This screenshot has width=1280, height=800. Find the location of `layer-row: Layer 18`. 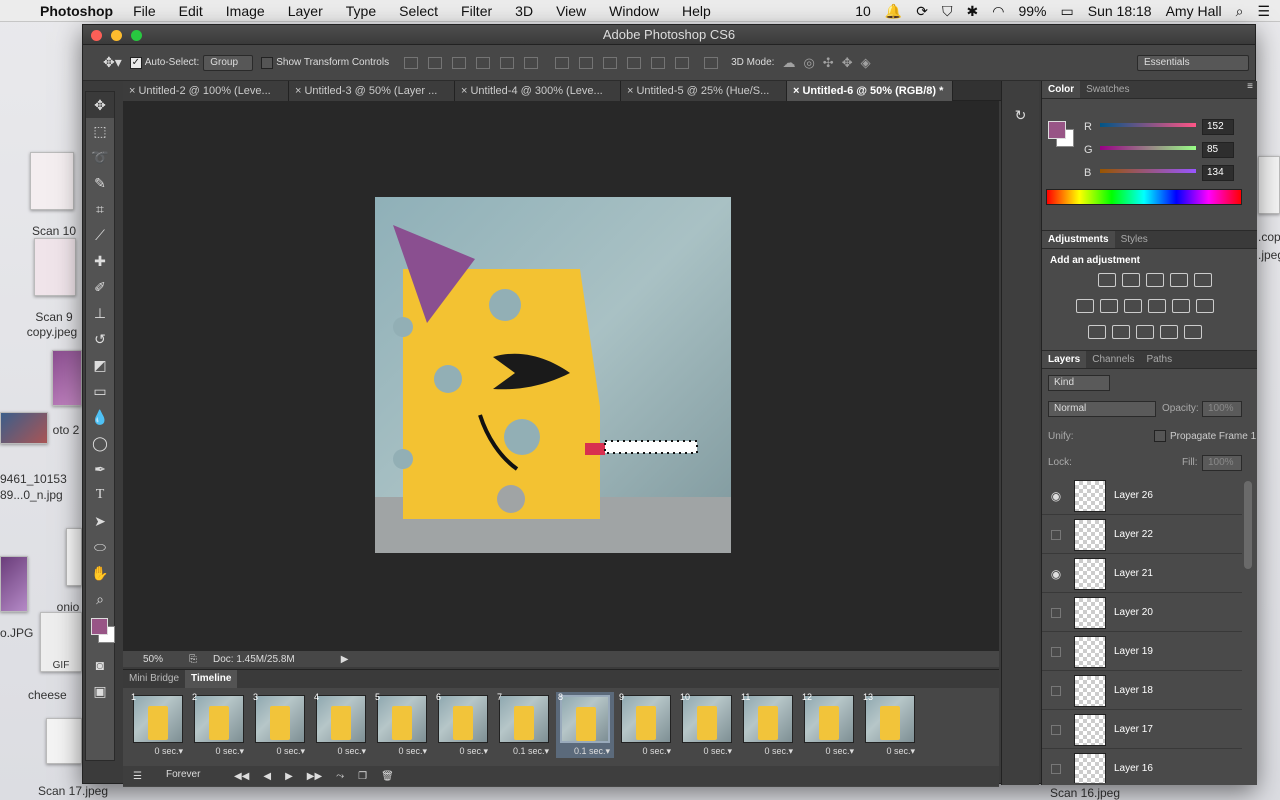

layer-row: Layer 18 is located at coordinates (1142, 691).